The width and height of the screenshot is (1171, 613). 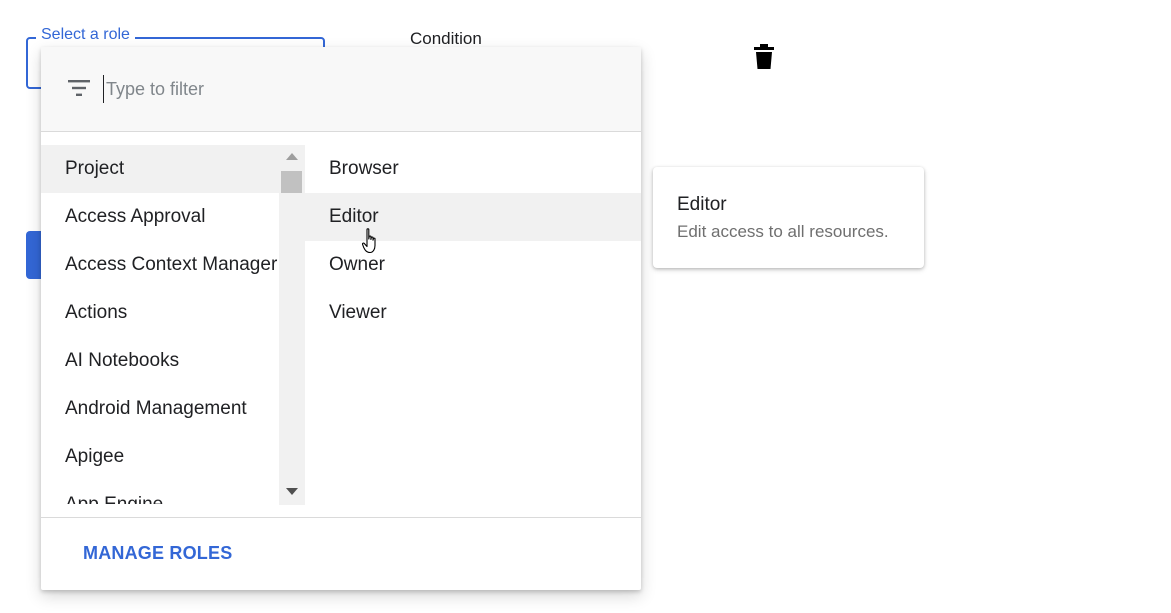 I want to click on category-item-apigee: Apigee, so click(x=160, y=457).